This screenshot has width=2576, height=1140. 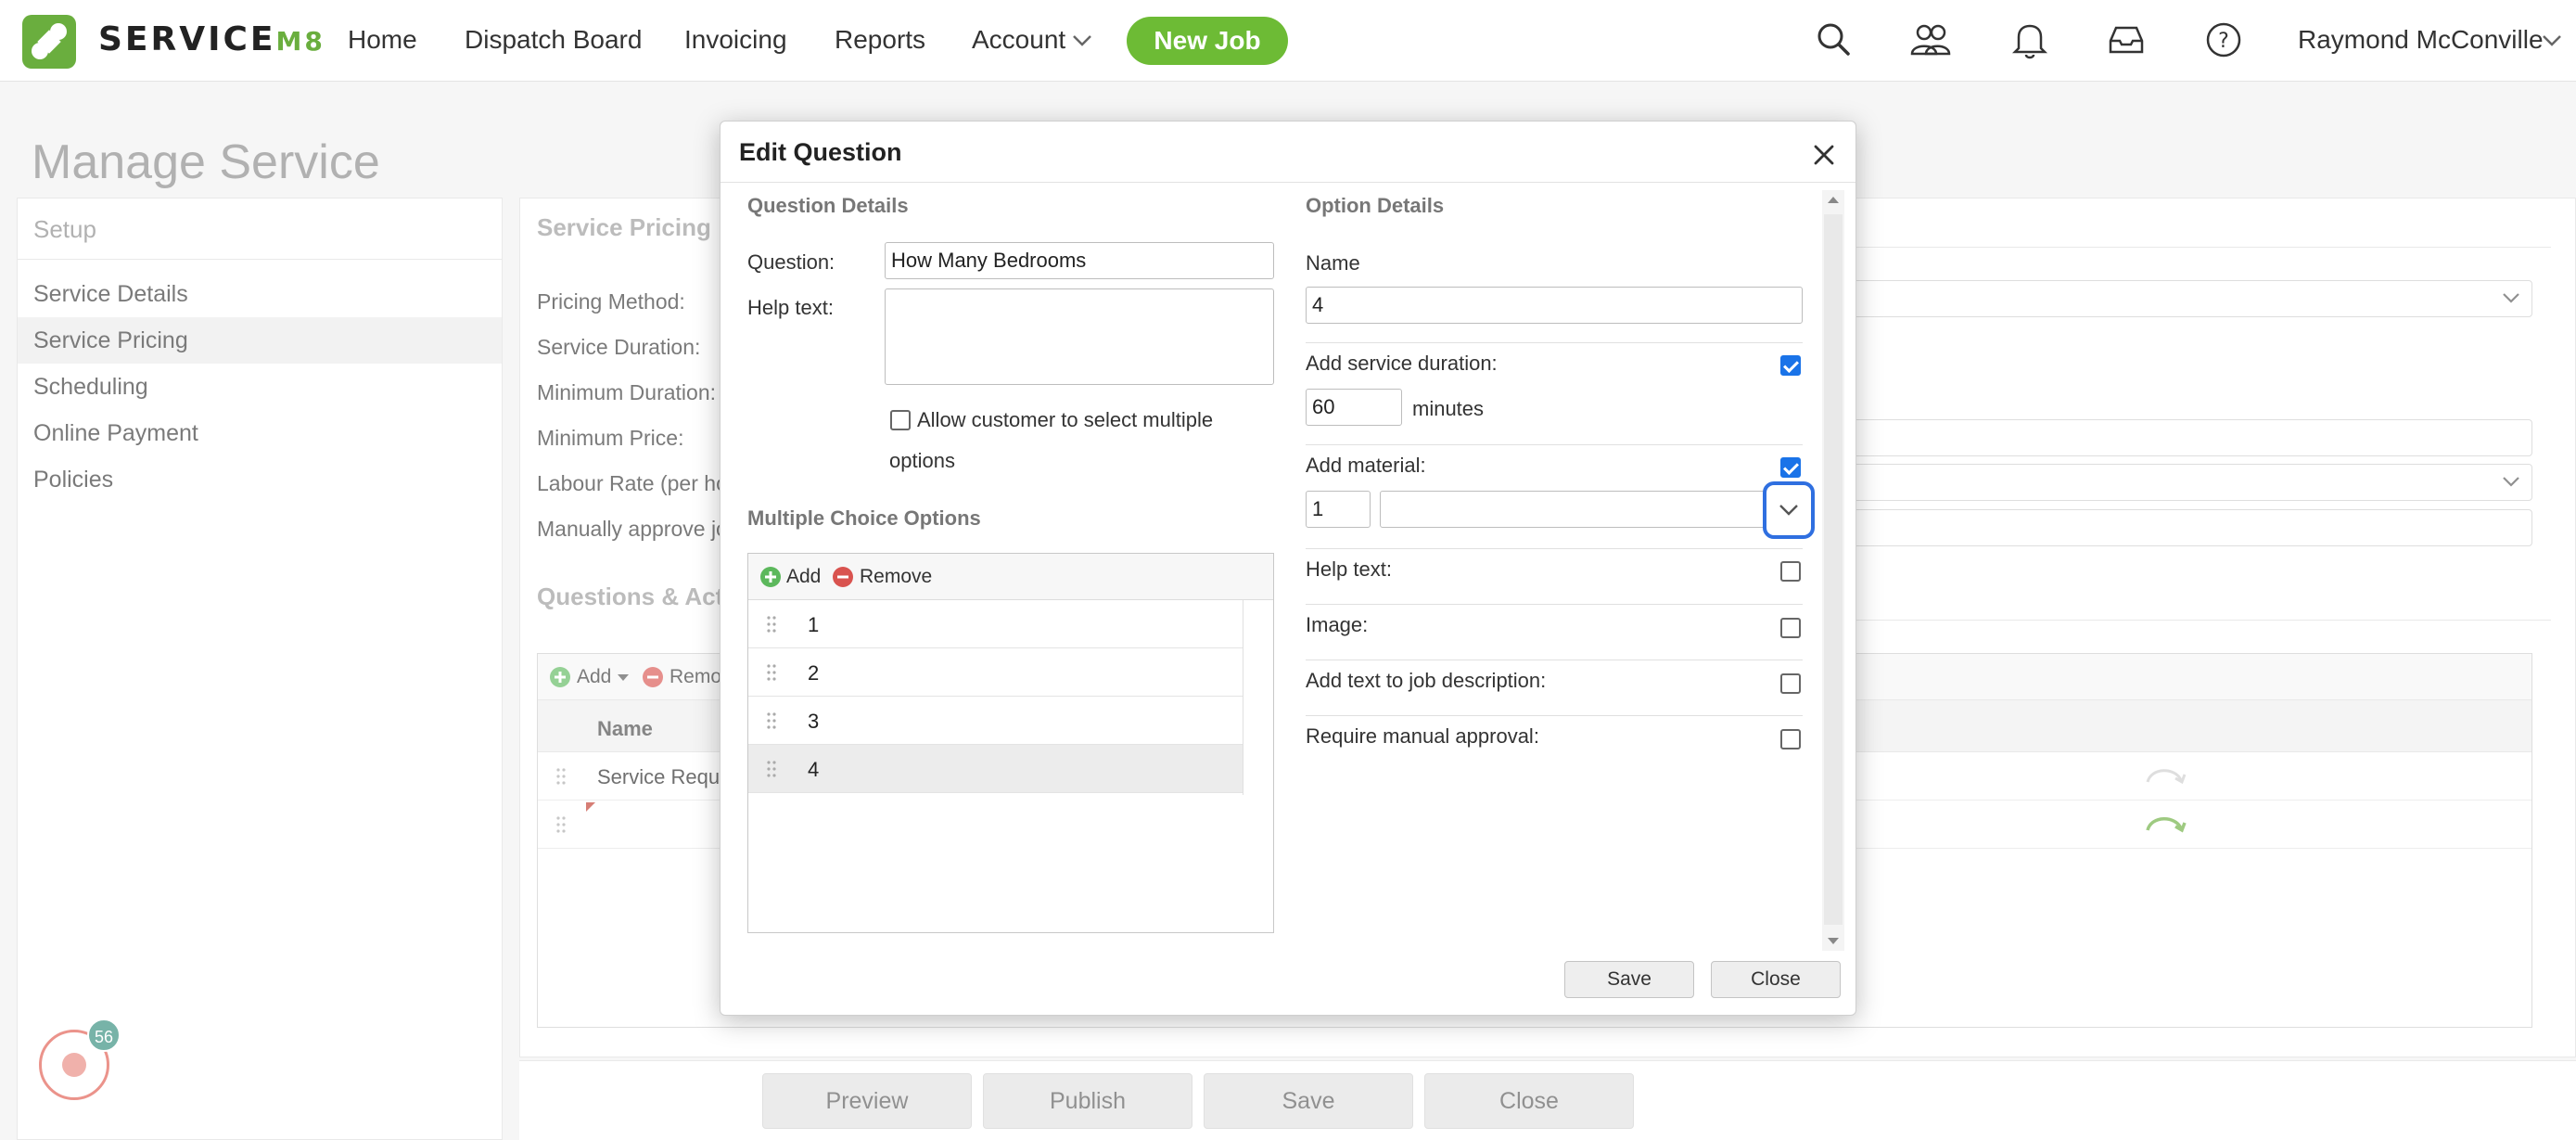 I want to click on option-value: 2, so click(x=814, y=673).